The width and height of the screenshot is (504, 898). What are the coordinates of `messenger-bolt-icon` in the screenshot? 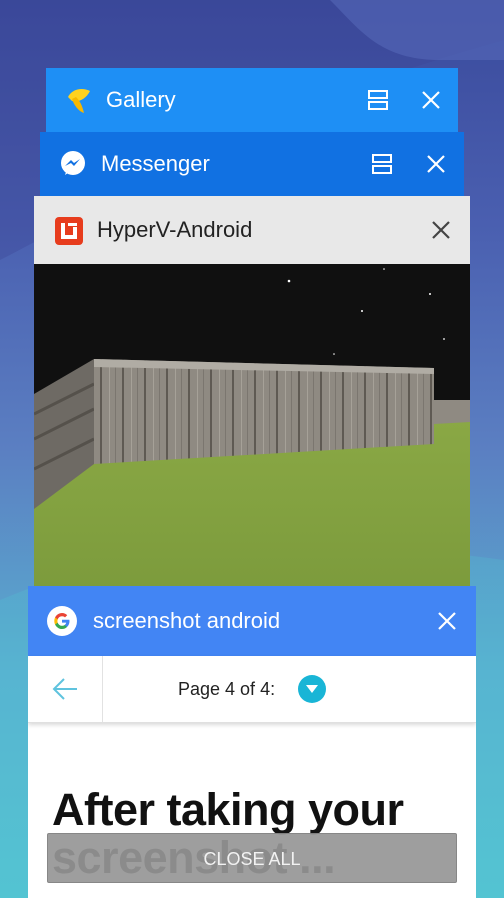 It's located at (73, 164).